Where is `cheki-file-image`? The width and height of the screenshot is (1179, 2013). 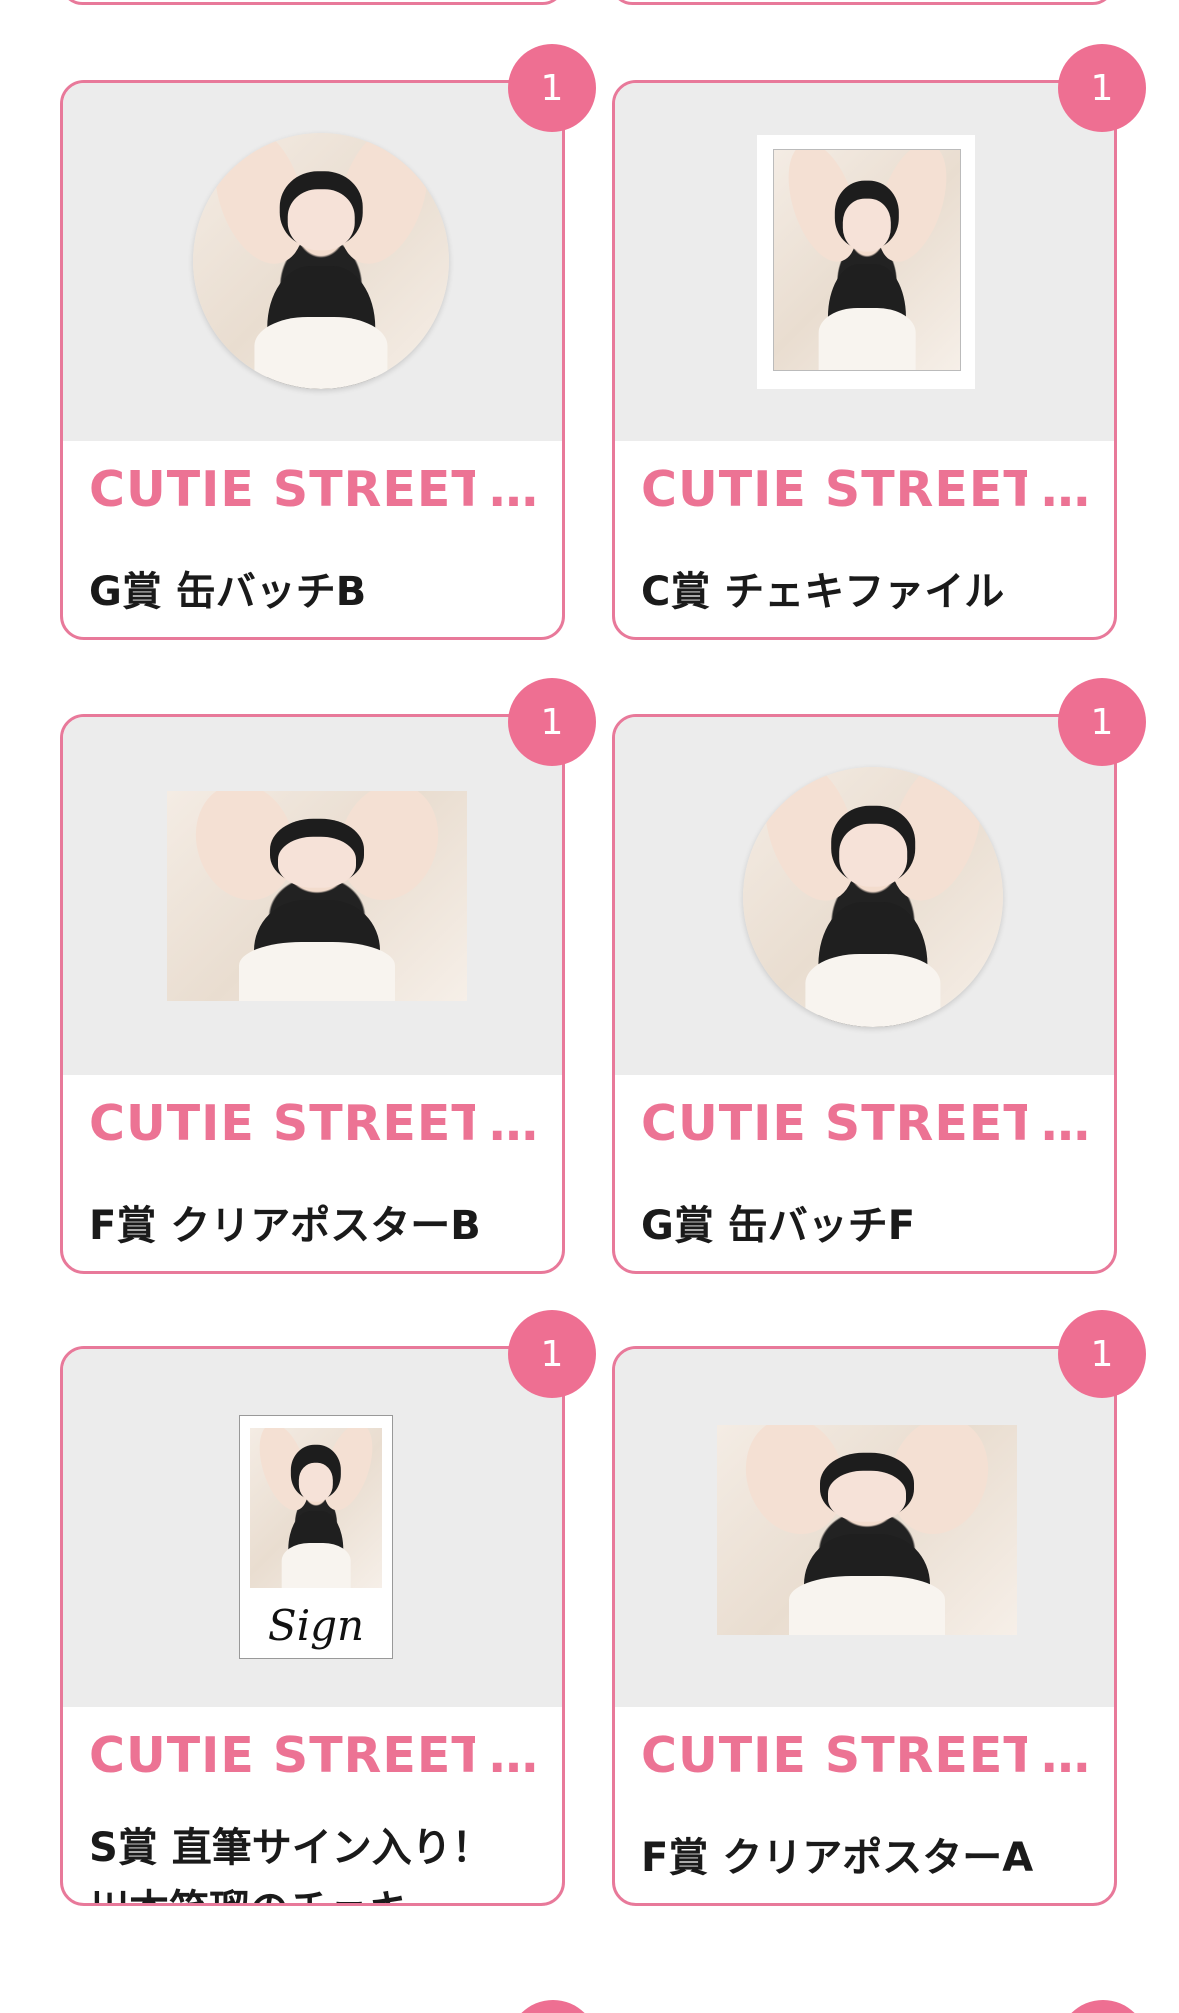 cheki-file-image is located at coordinates (867, 260).